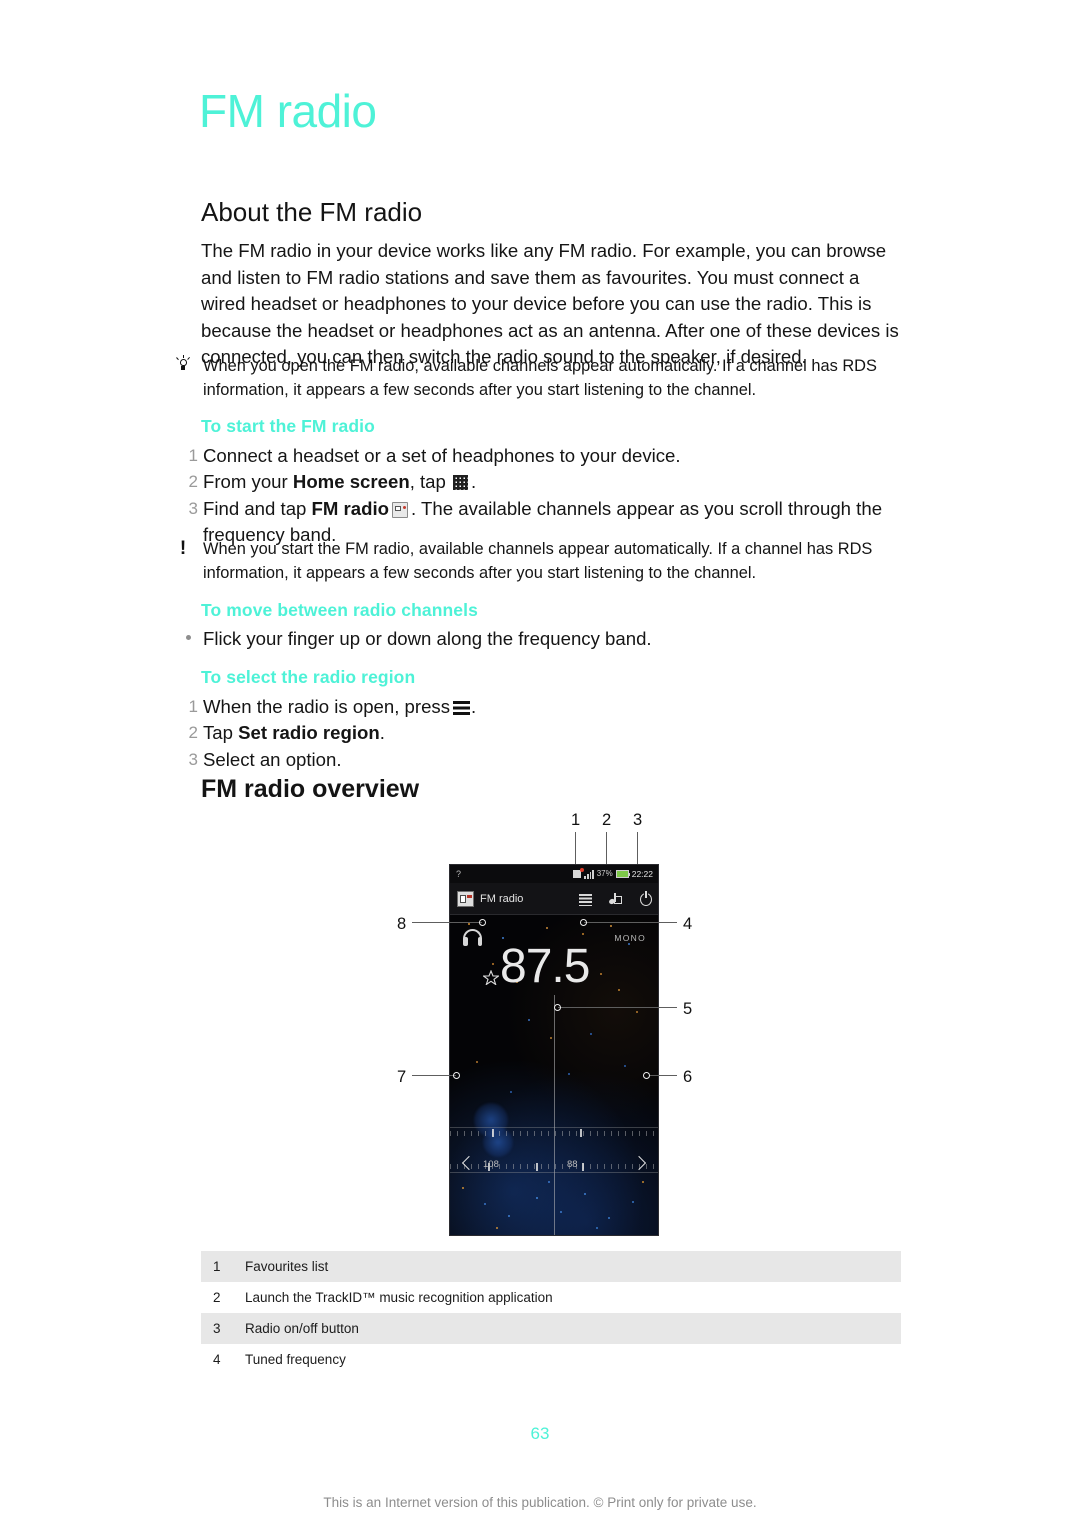 The height and width of the screenshot is (1527, 1080). I want to click on section-heading-about: About the FM radio, so click(312, 212).